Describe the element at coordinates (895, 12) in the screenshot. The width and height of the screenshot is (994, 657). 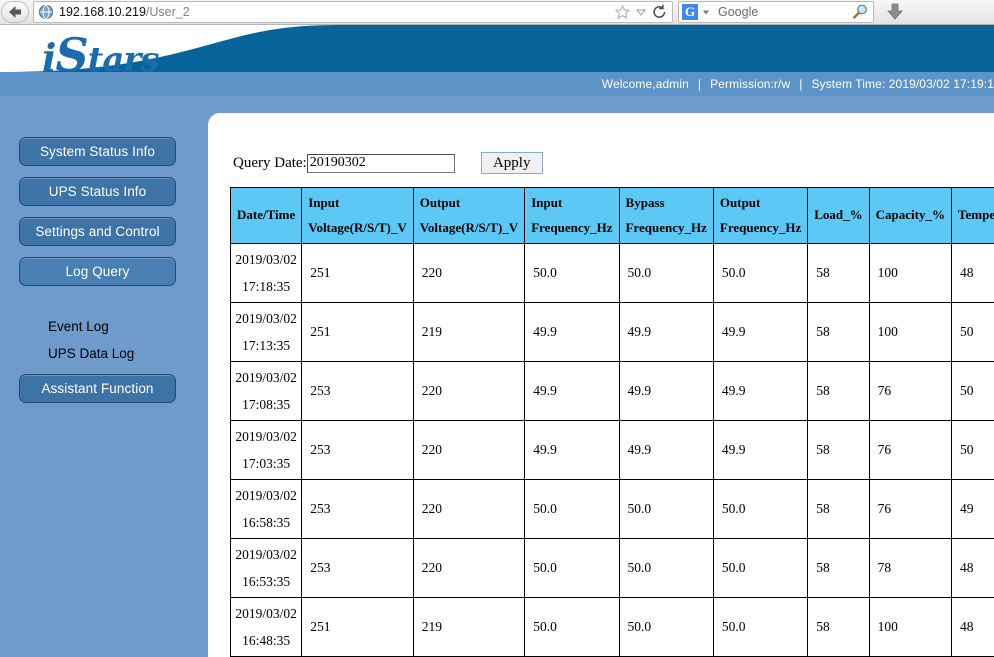
I see `download-button` at that location.